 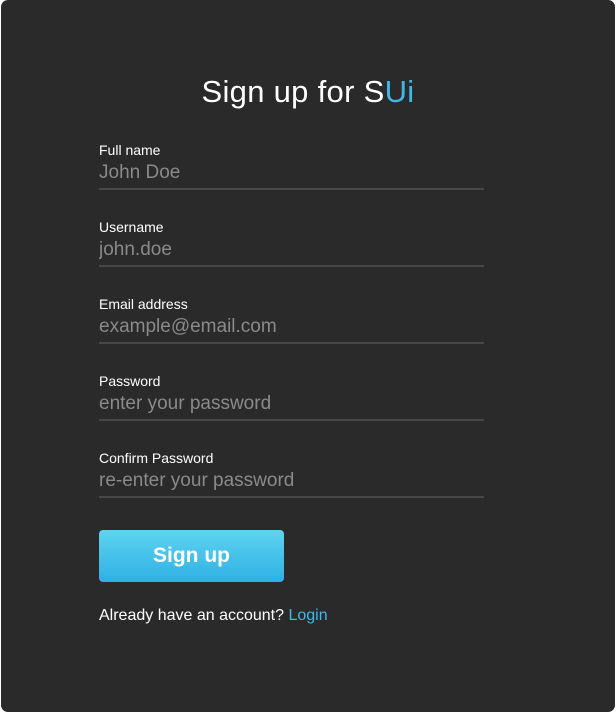 I want to click on confirm-password-label: Confirm Password, so click(x=156, y=458).